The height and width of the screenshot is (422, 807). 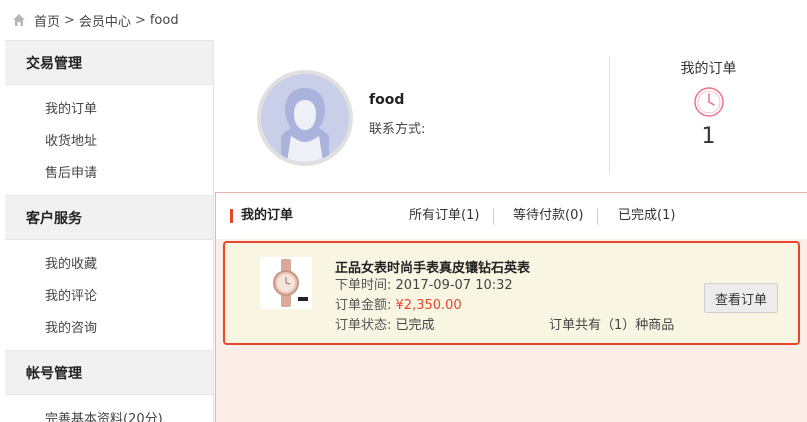 I want to click on order-status-label: 订单状态:, so click(x=363, y=325).